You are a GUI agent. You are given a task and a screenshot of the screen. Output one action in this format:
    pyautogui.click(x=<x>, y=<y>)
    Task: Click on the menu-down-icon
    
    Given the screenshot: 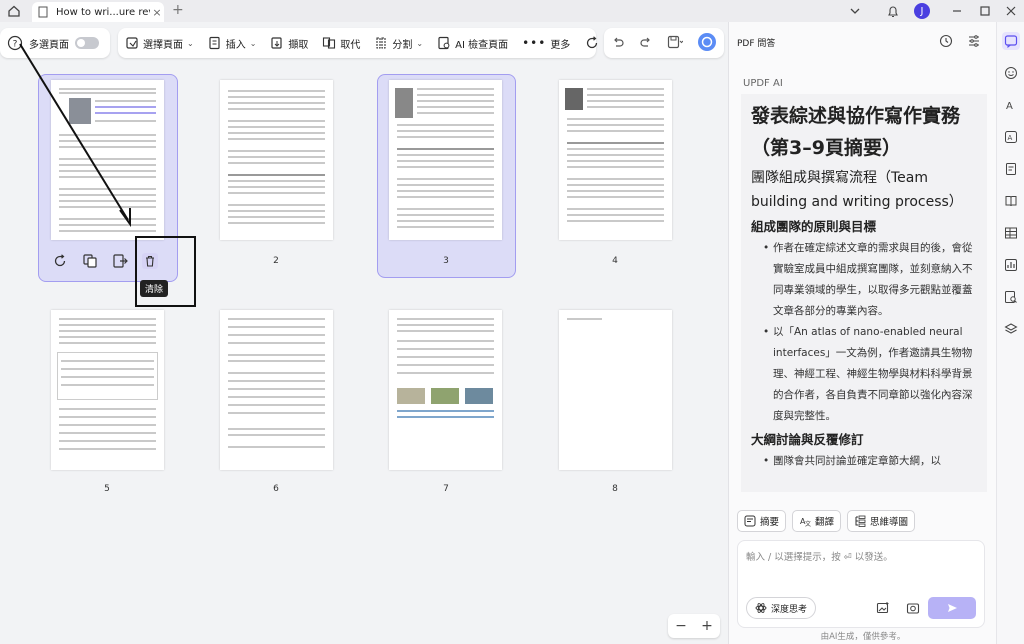 What is the action you would take?
    pyautogui.click(x=855, y=11)
    